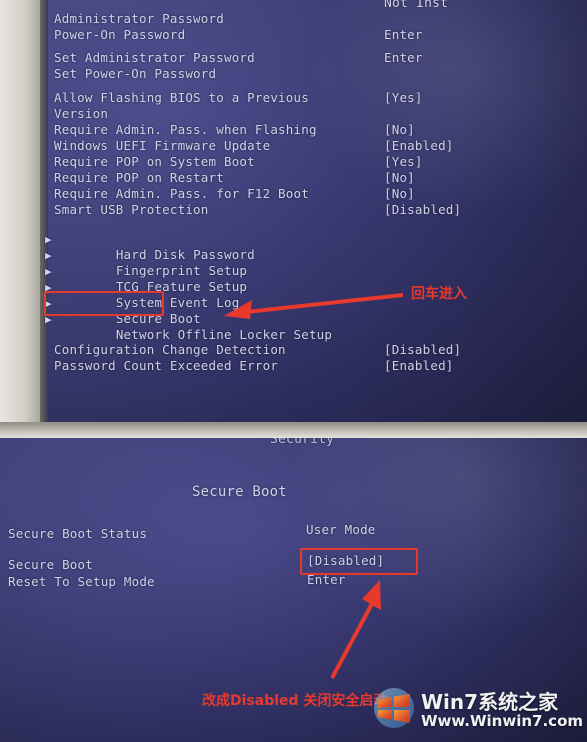 This screenshot has width=587, height=742. What do you see at coordinates (224, 334) in the screenshot?
I see `submenu-label: Network Offline Locker Setup` at bounding box center [224, 334].